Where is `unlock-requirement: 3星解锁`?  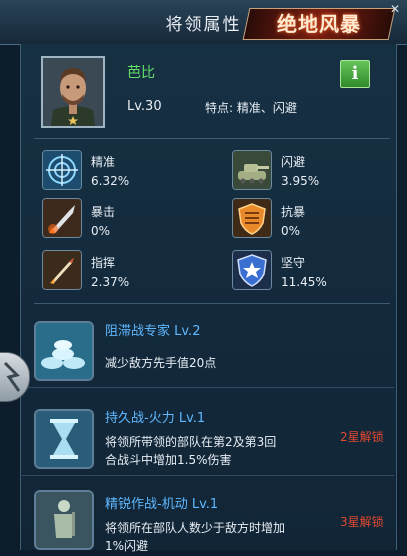
unlock-requirement: 3星解锁 is located at coordinates (362, 522).